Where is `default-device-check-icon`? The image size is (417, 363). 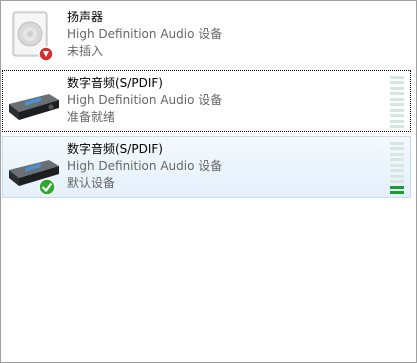 default-device-check-icon is located at coordinates (47, 187).